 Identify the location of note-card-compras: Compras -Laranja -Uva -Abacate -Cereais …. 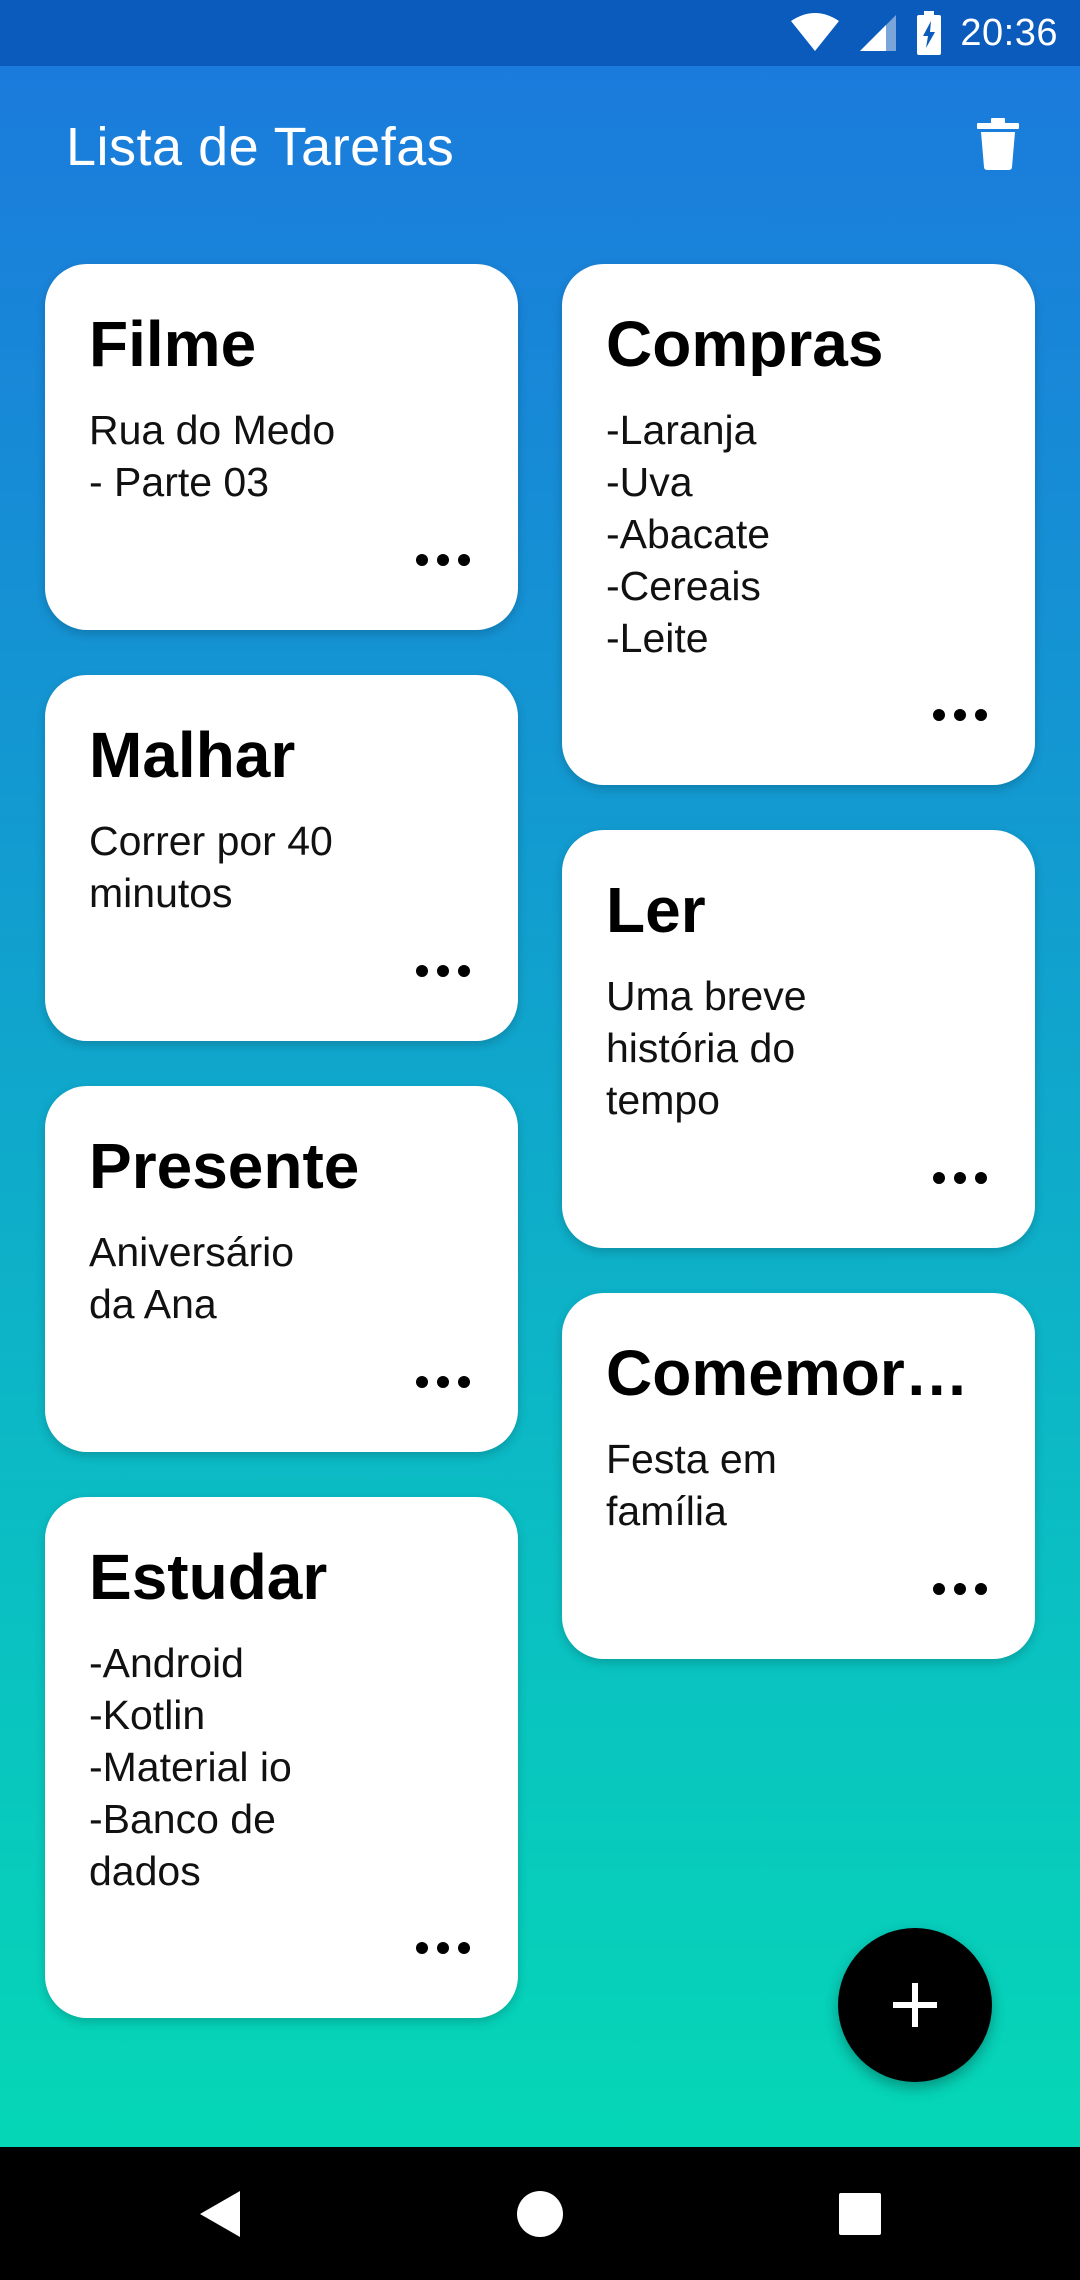
(798, 524).